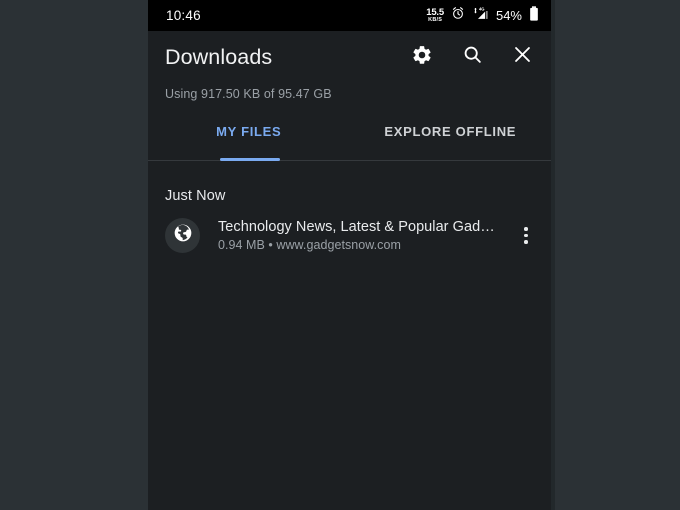  What do you see at coordinates (482, 8) in the screenshot?
I see `svg-text: 4G` at bounding box center [482, 8].